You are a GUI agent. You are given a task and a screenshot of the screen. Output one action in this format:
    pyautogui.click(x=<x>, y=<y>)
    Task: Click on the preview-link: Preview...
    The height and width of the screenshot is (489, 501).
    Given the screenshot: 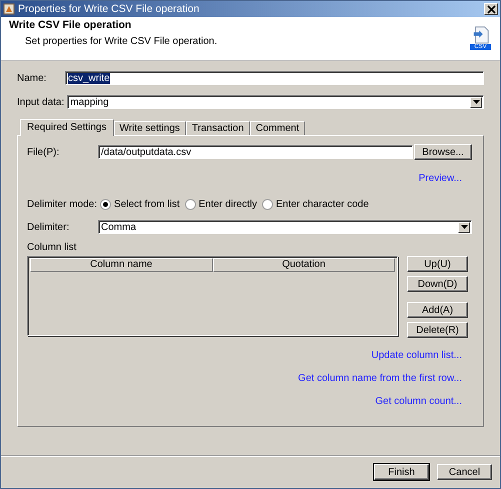 What is the action you would take?
    pyautogui.click(x=440, y=178)
    